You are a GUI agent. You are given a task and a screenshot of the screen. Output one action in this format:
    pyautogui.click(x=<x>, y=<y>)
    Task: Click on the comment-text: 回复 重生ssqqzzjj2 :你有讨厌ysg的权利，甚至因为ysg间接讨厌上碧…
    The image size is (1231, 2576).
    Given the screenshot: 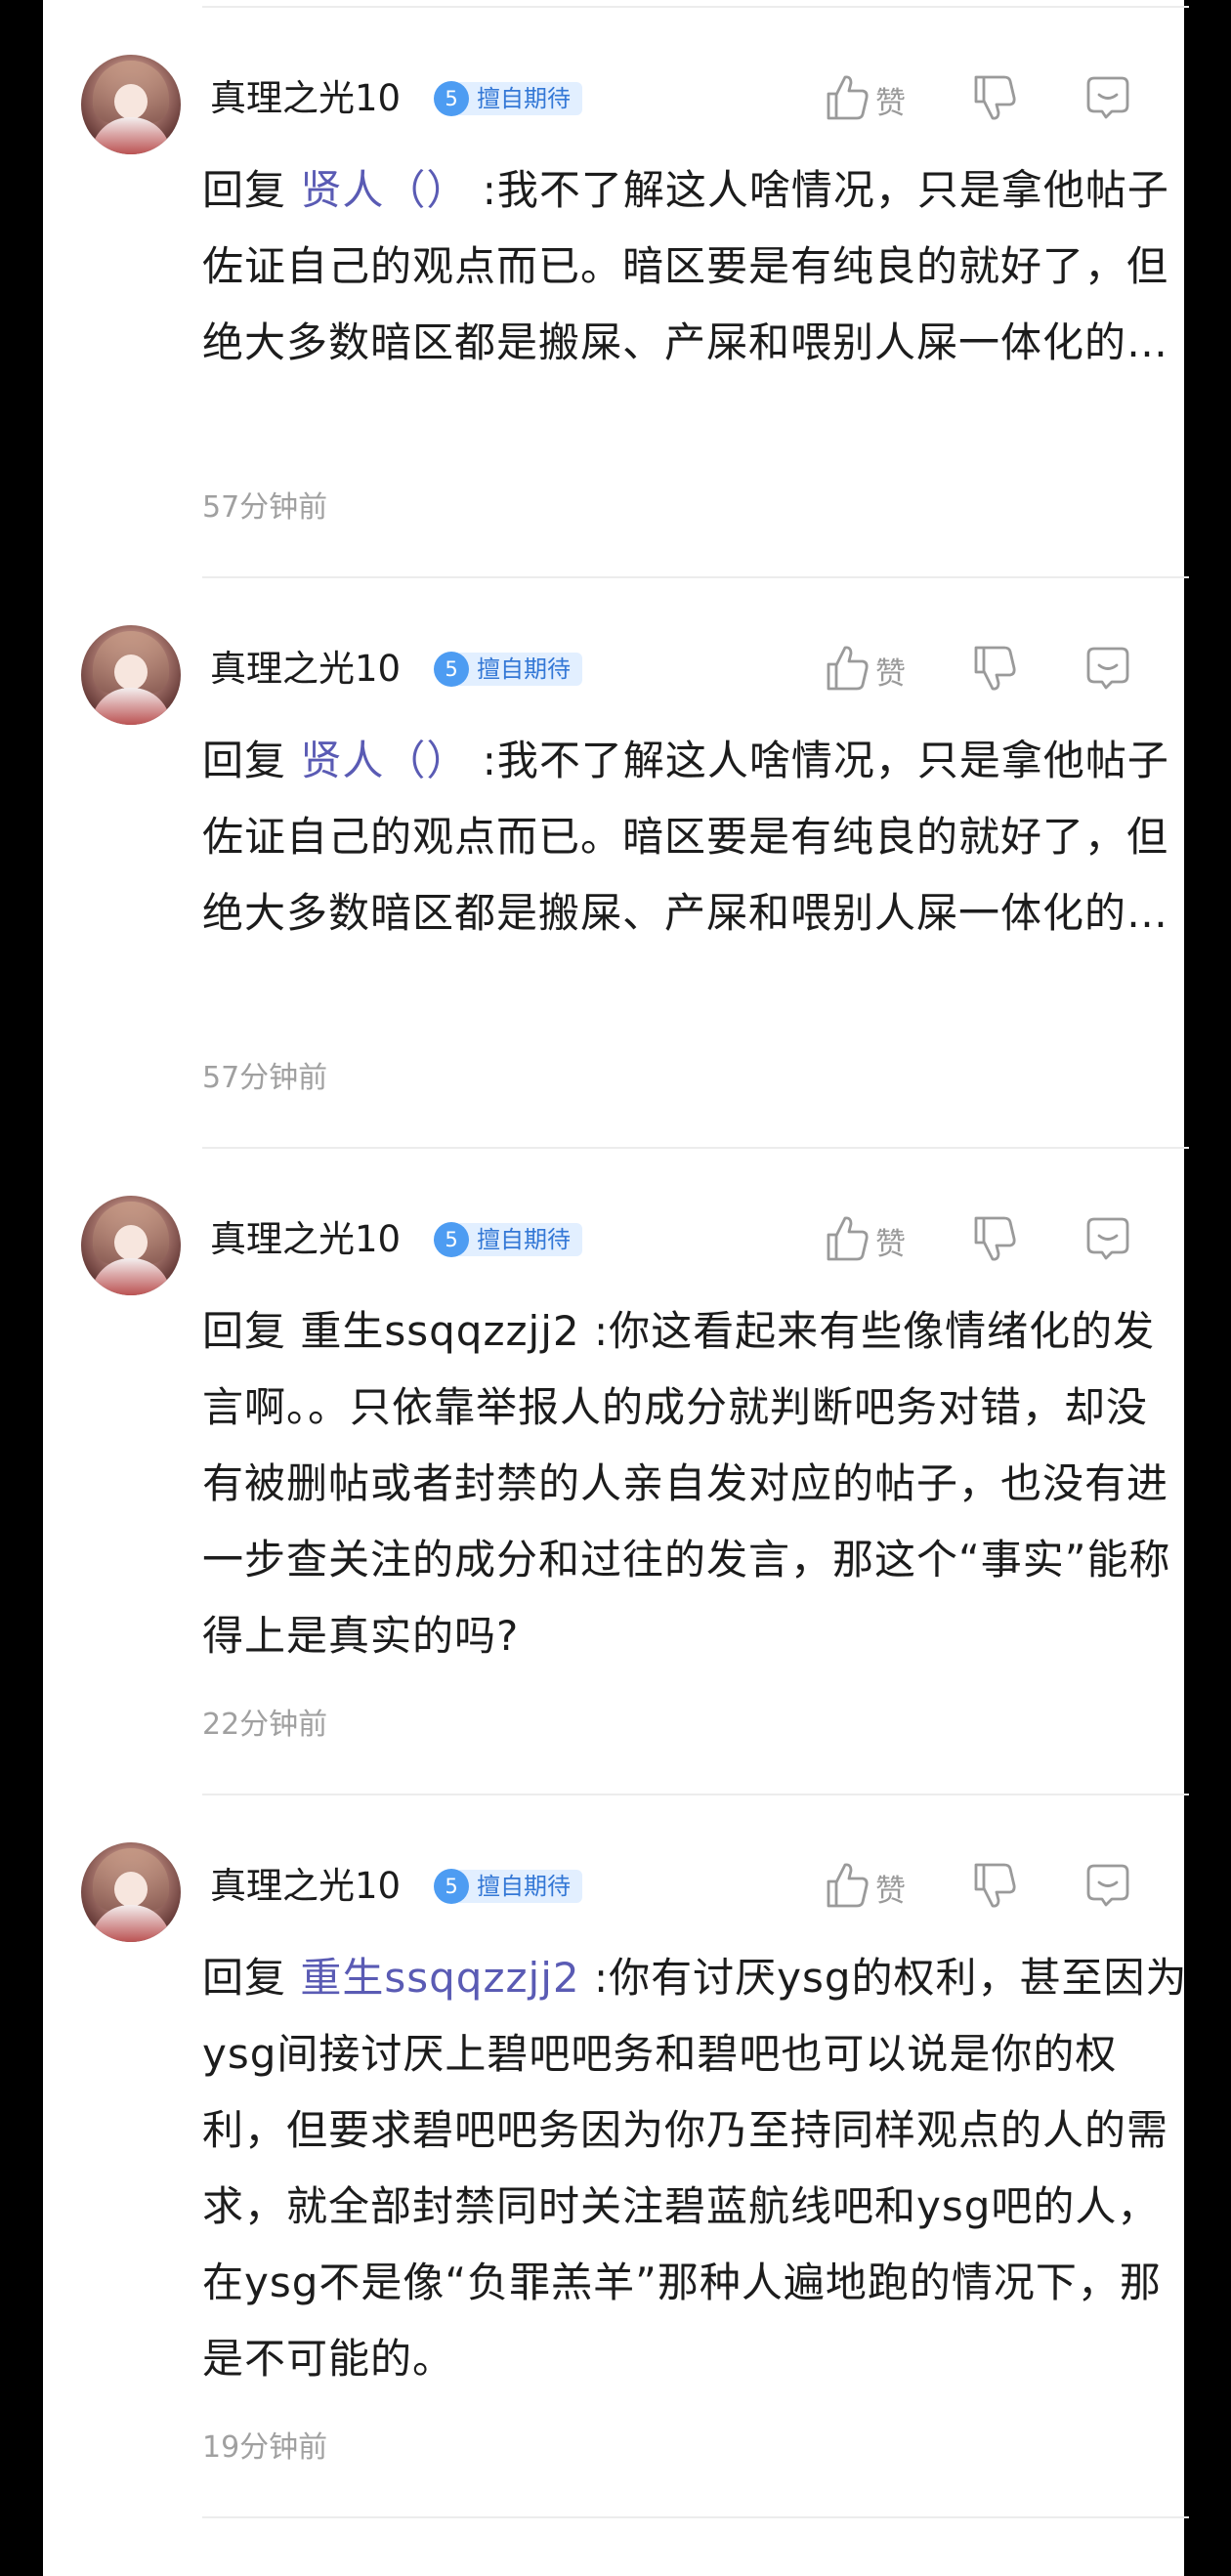 What is the action you would take?
    pyautogui.click(x=696, y=2168)
    